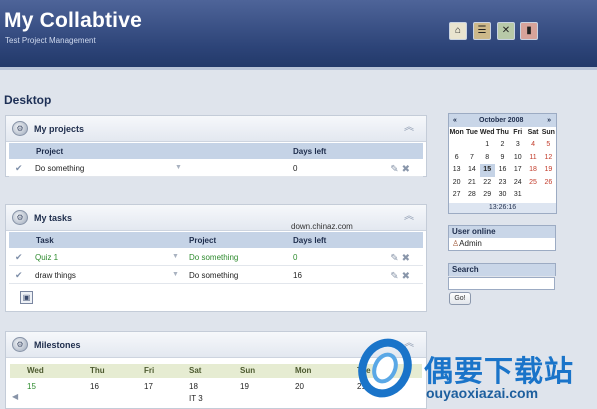 The height and width of the screenshot is (409, 597). Describe the element at coordinates (456, 170) in the screenshot. I see `calendar-day: 13` at that location.